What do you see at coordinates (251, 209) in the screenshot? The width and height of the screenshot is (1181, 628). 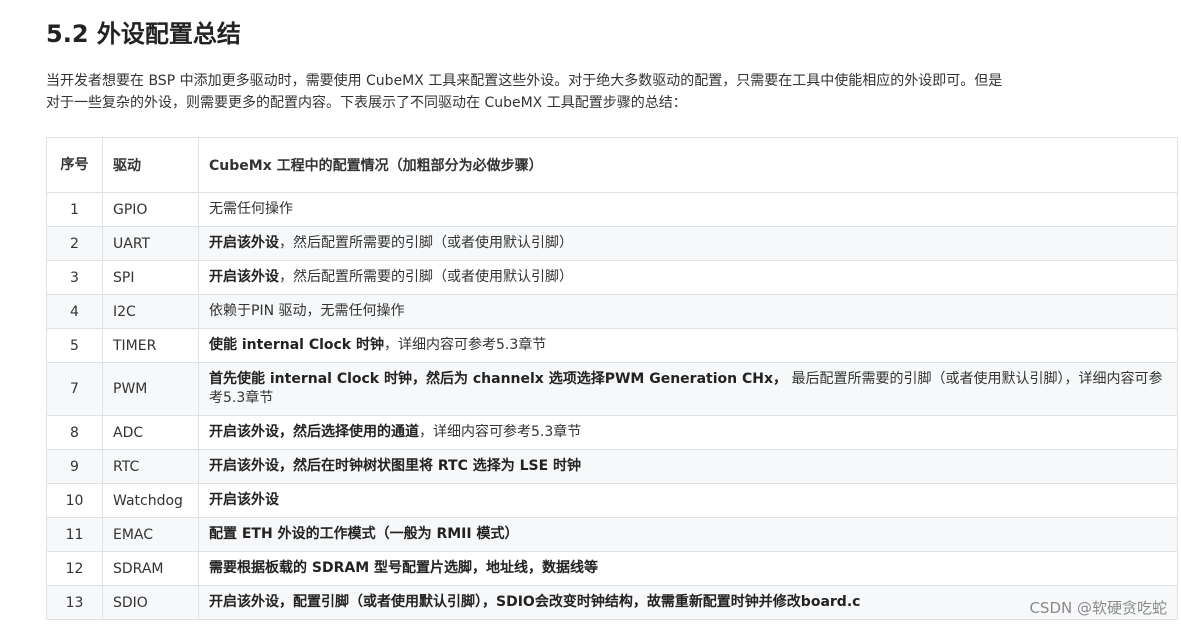 I see `config-optional-text: 无需任何操作` at bounding box center [251, 209].